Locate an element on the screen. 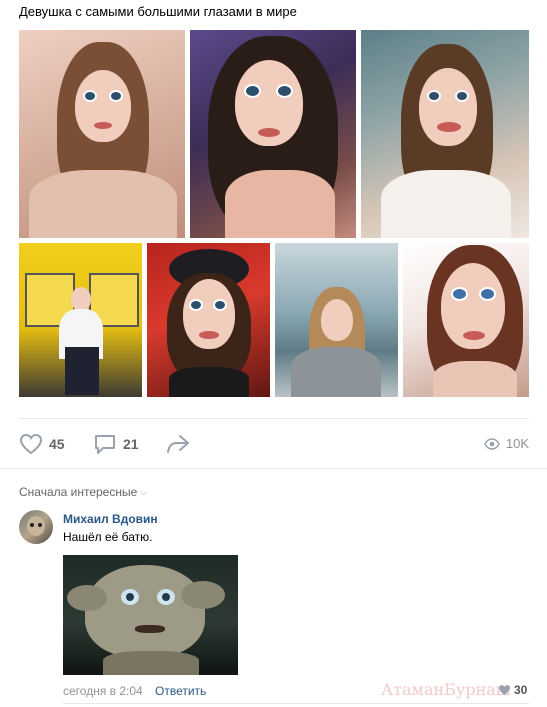  comment-divider is located at coordinates (296, 703).